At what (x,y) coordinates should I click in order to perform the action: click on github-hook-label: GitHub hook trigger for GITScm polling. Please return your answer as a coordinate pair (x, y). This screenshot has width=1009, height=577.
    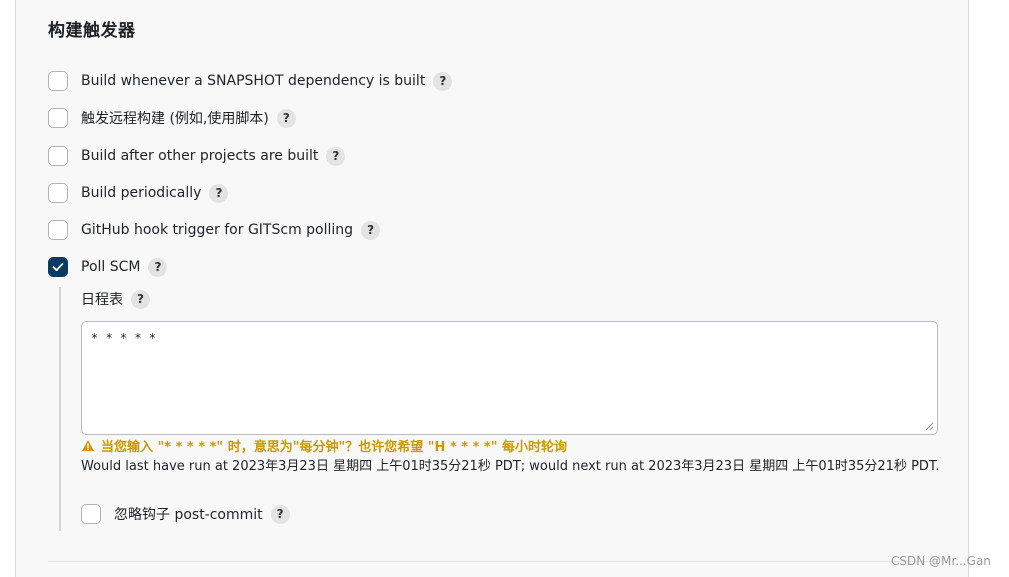
    Looking at the image, I should click on (217, 230).